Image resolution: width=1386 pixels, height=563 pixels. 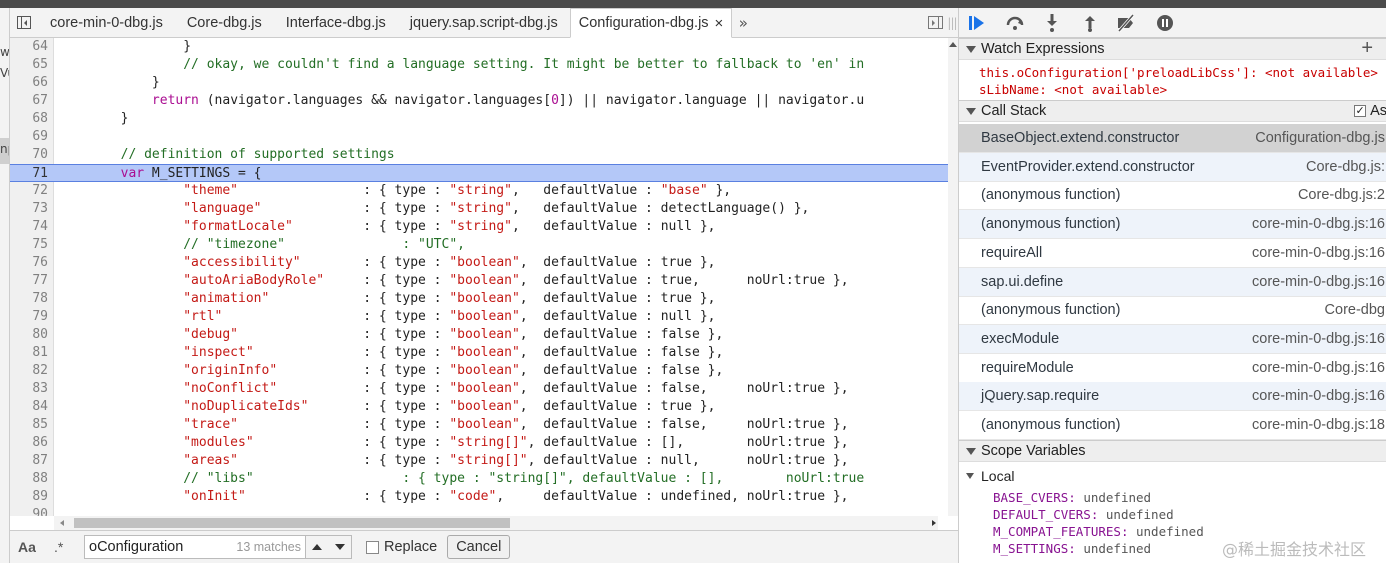 What do you see at coordinates (29, 174) in the screenshot?
I see `line-number: 71` at bounding box center [29, 174].